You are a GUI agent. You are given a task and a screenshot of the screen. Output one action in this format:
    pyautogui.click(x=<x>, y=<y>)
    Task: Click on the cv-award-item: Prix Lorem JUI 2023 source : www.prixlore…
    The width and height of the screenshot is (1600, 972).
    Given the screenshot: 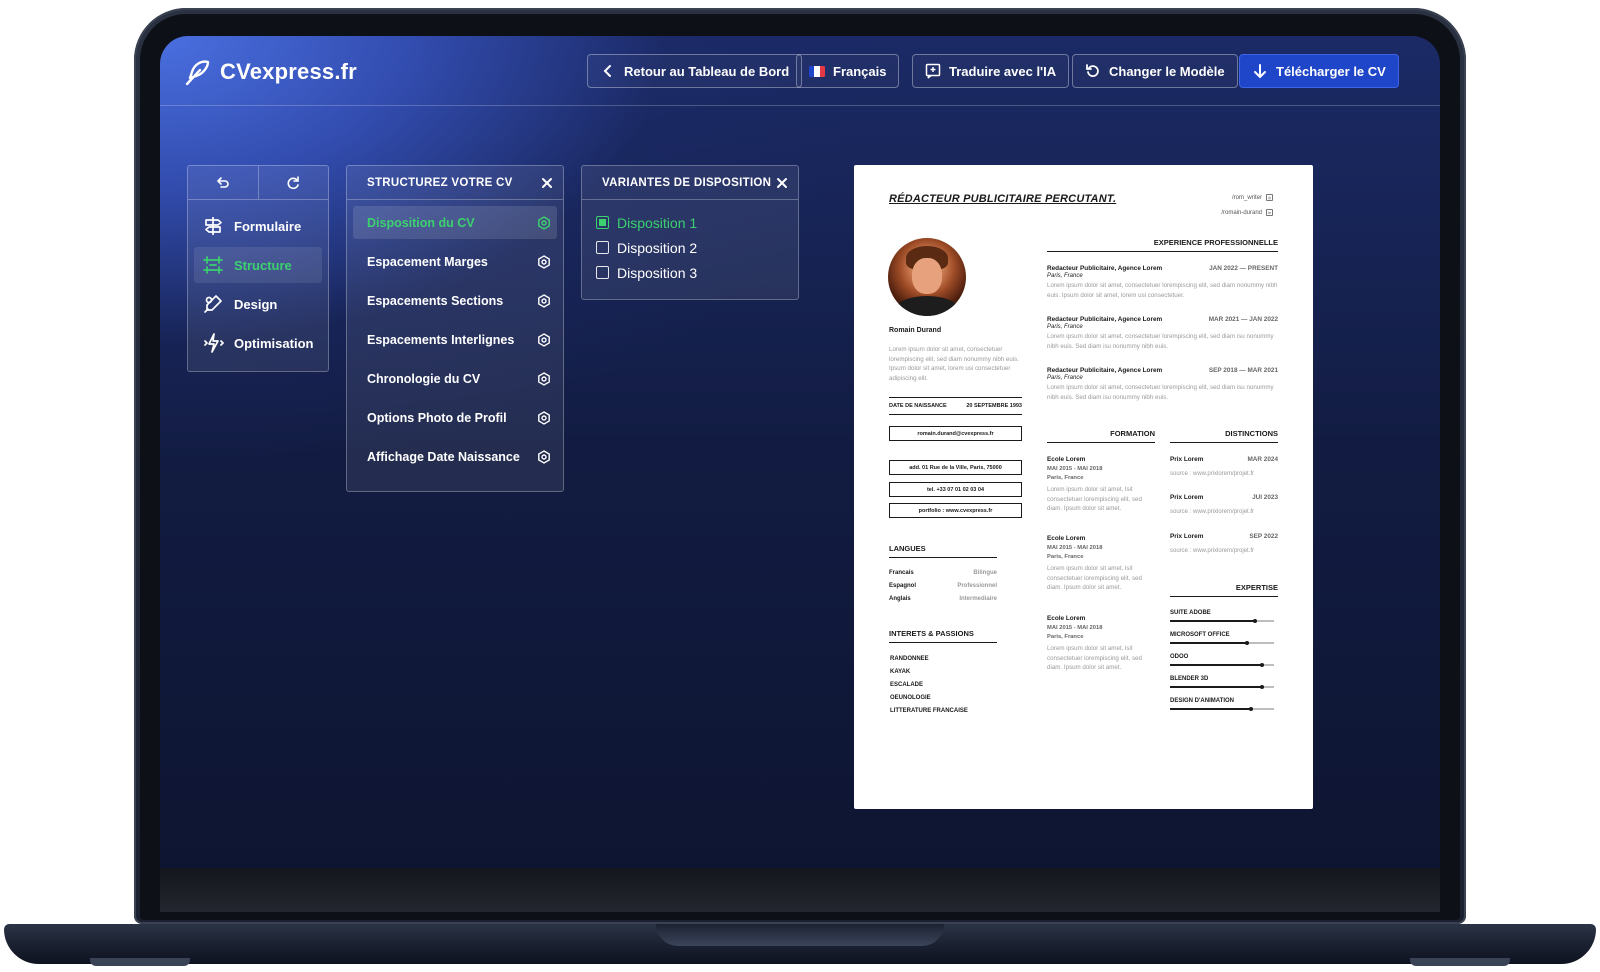 What is the action you would take?
    pyautogui.click(x=1224, y=504)
    